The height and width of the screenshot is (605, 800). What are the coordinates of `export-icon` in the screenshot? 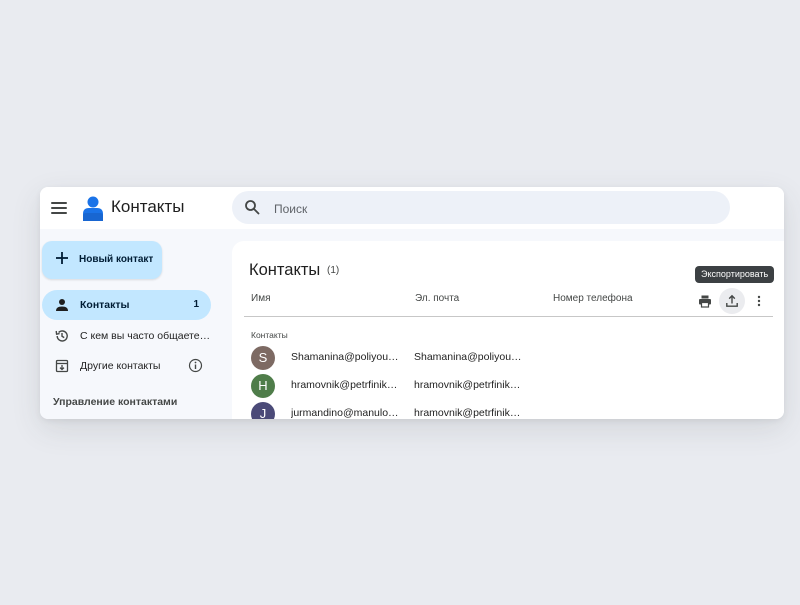 It's located at (732, 300).